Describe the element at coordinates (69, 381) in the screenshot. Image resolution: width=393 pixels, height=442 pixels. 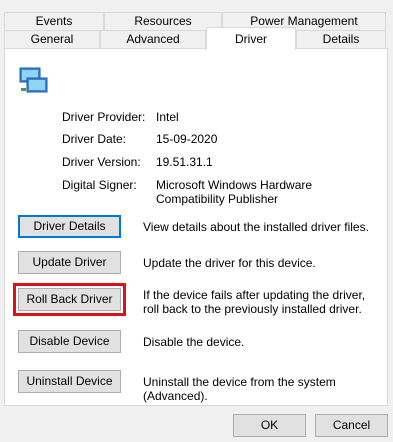
I see `uninstall-device-button: Uninstall Device` at that location.